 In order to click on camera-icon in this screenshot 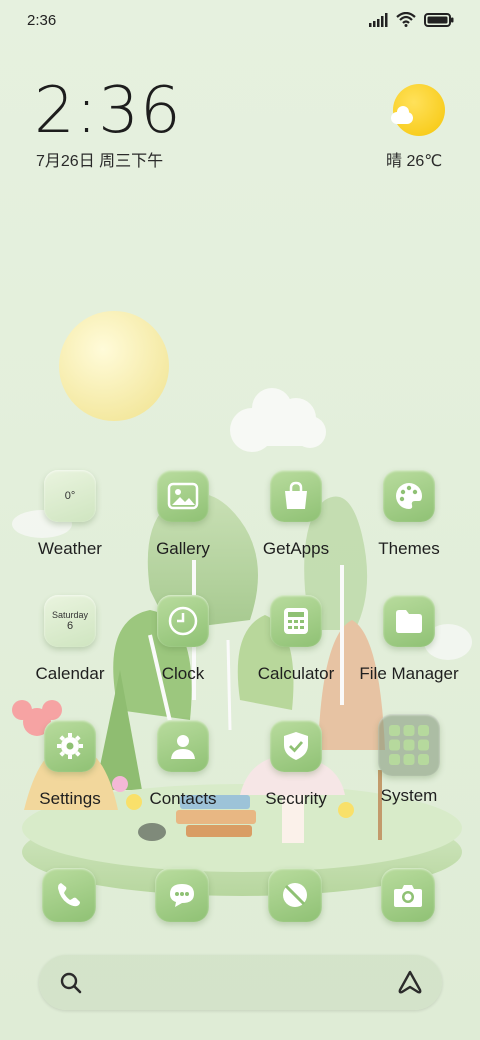, I will do `click(408, 896)`.